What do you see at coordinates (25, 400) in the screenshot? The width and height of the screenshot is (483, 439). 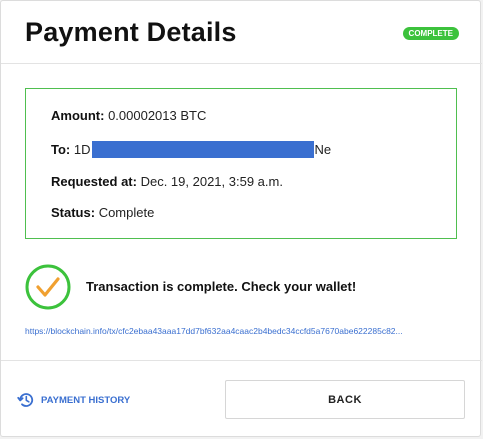 I see `history-icon` at bounding box center [25, 400].